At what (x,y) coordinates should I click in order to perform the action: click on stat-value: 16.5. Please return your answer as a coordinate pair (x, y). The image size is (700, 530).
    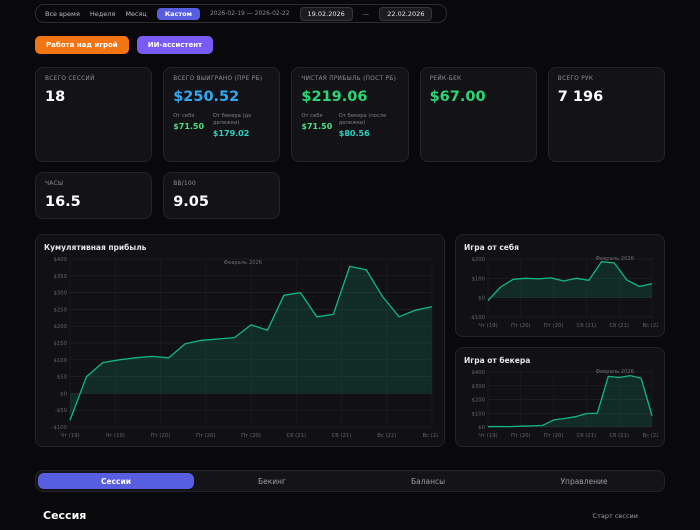
    Looking at the image, I should click on (63, 201).